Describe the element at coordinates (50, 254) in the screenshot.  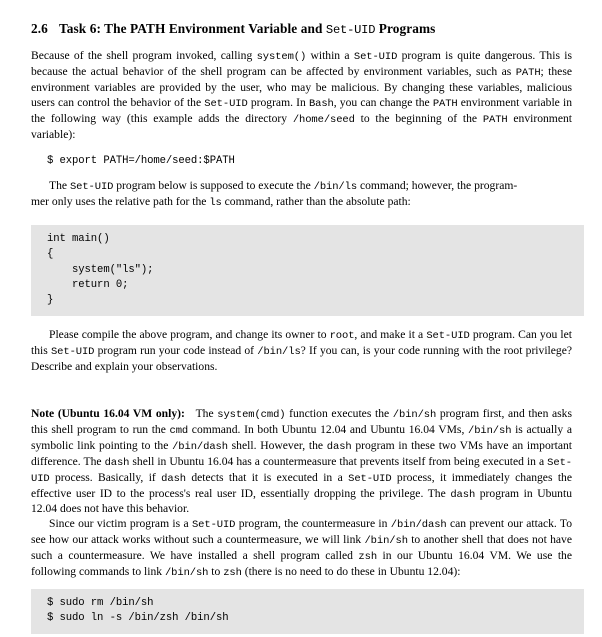
I see `code-line: {` at that location.